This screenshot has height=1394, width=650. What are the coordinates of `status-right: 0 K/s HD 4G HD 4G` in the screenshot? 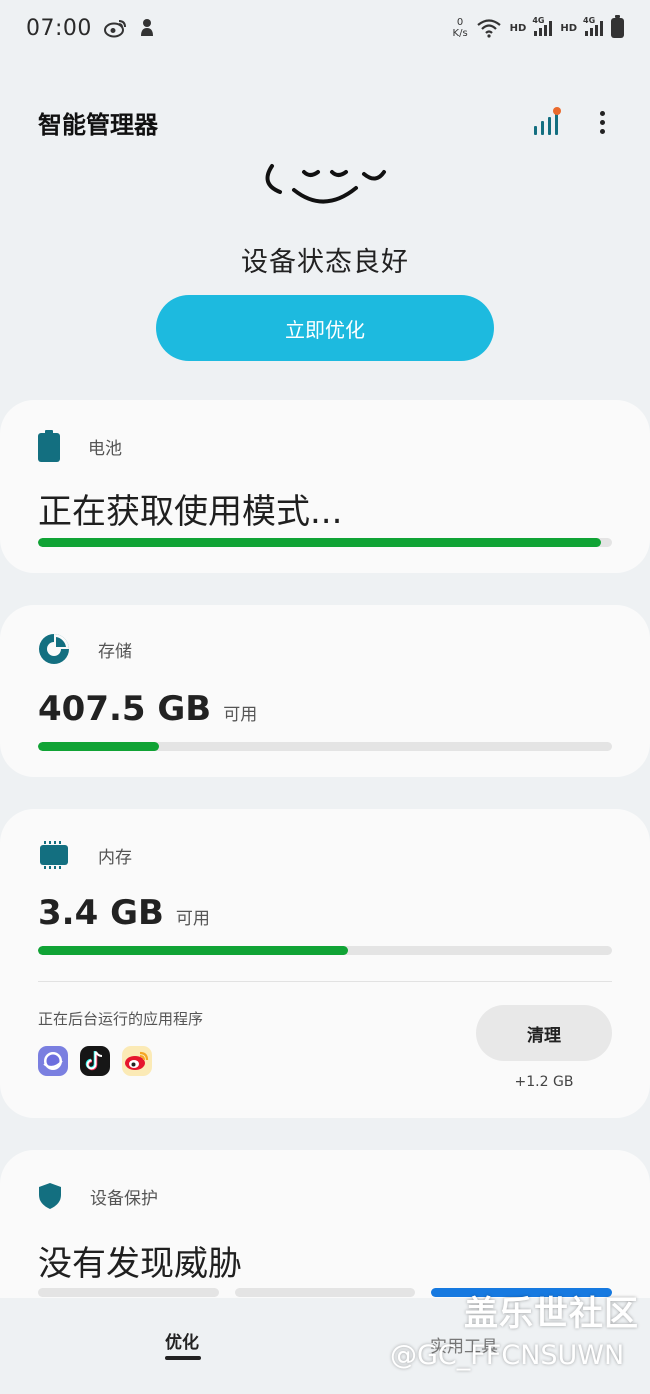 It's located at (538, 27).